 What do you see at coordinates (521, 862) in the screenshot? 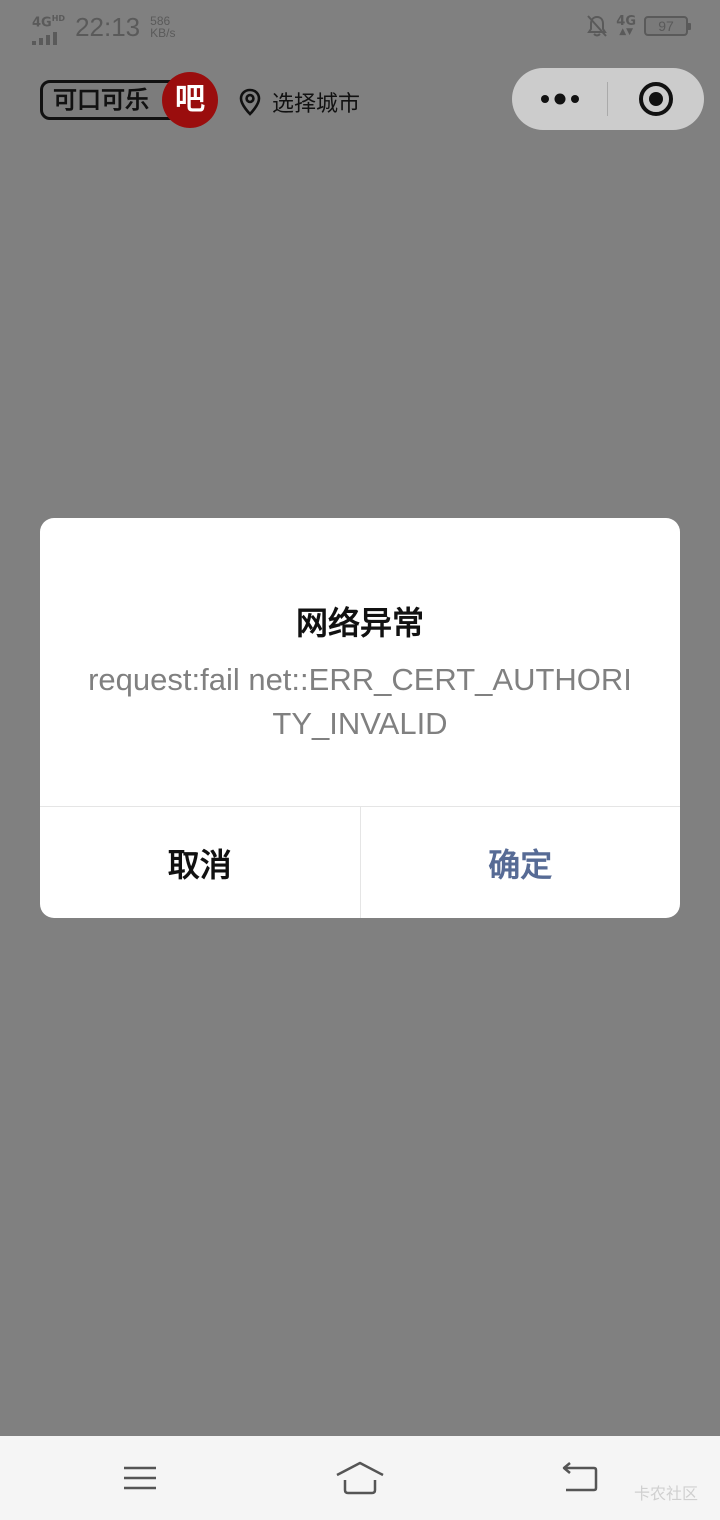
I see `confirm-button: 确定` at bounding box center [521, 862].